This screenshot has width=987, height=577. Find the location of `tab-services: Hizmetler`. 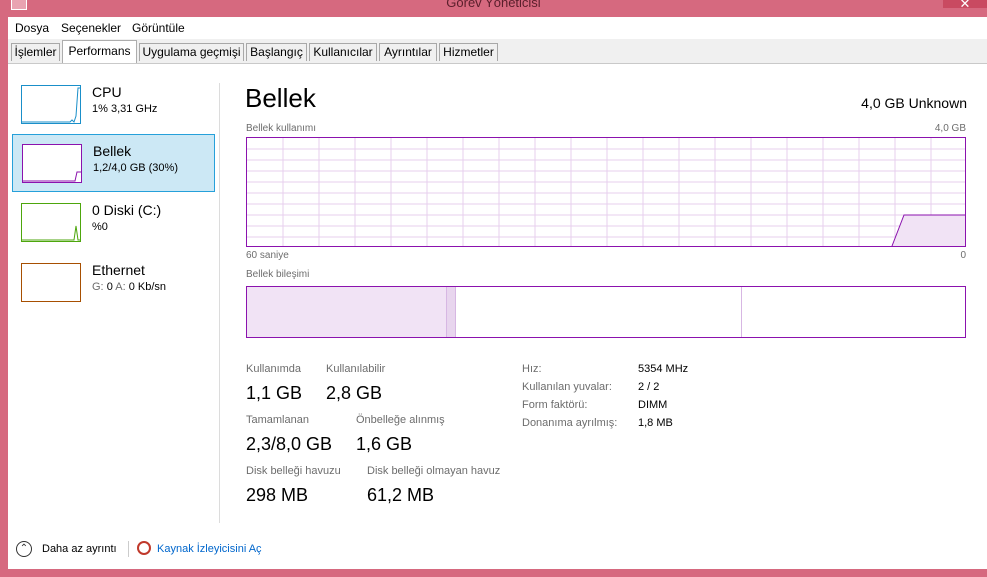

tab-services: Hizmetler is located at coordinates (468, 52).